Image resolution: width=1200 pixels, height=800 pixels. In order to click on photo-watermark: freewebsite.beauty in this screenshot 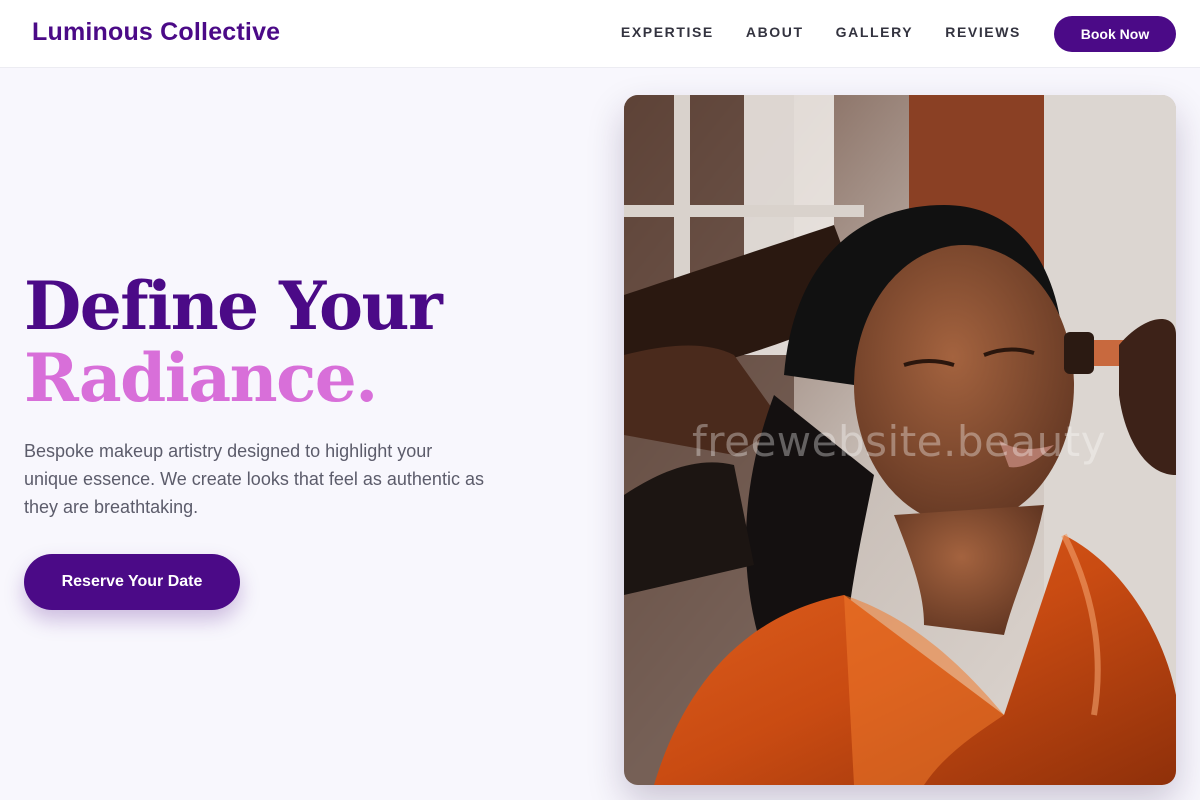, I will do `click(899, 441)`.